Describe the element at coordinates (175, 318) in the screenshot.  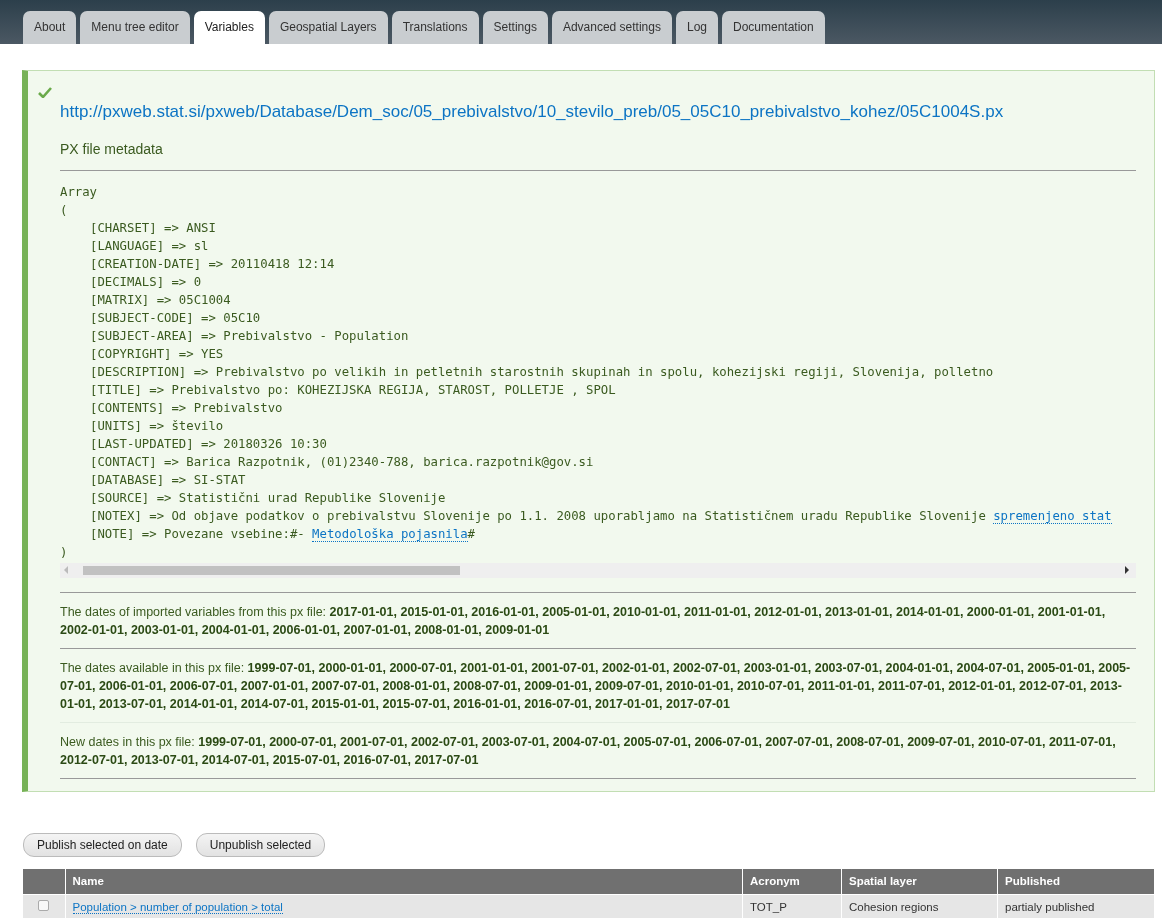
I see `dump-line: [SUBJECT-CODE] => 05C10` at that location.